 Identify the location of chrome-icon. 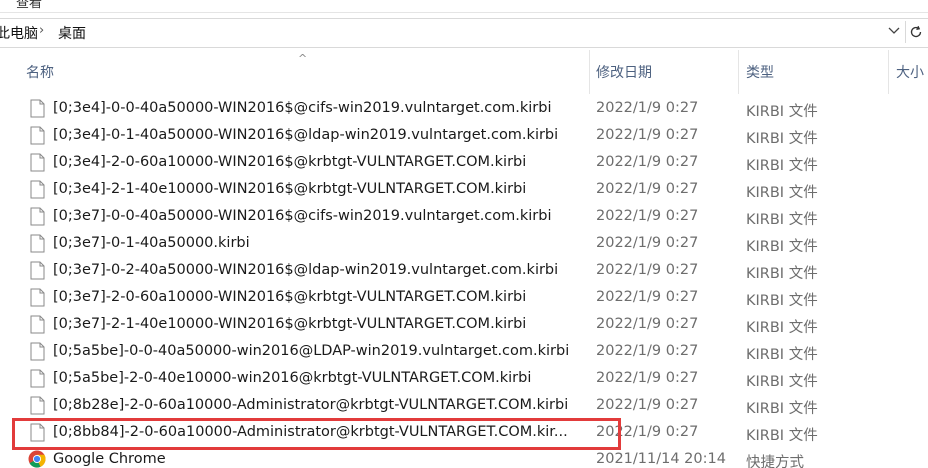
(37, 459).